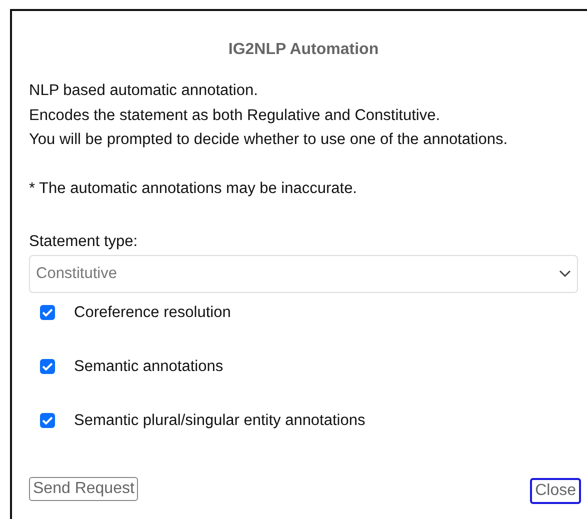  I want to click on close-button: Close, so click(555, 491).